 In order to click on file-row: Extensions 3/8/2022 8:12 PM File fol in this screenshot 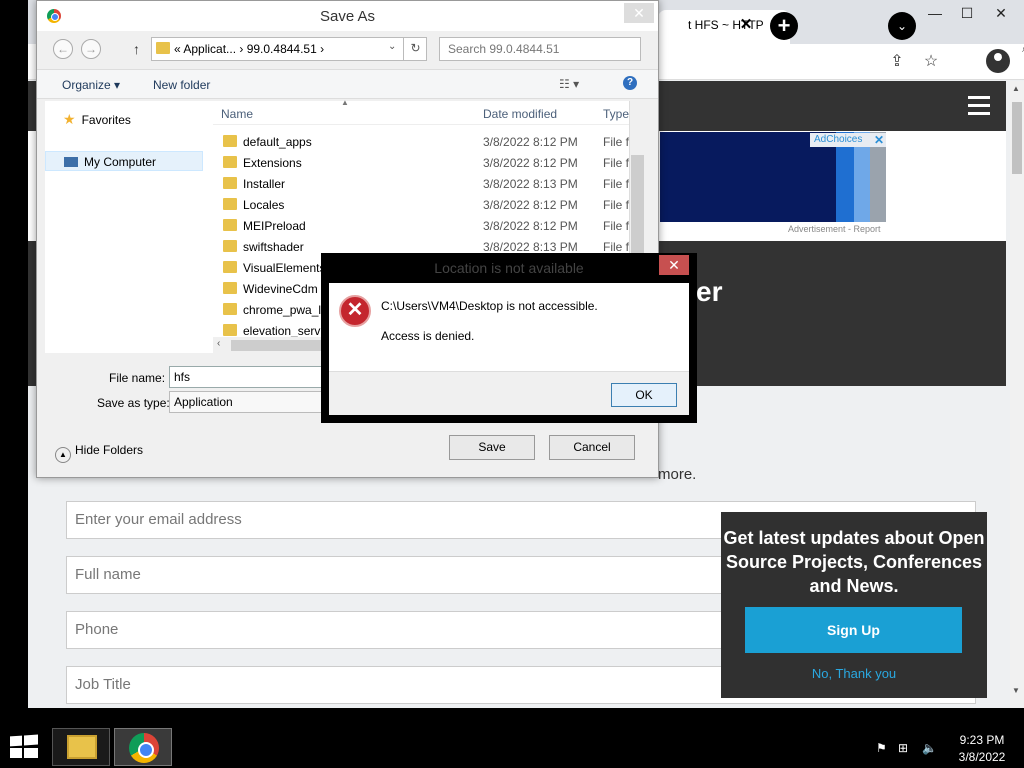, I will do `click(425, 162)`.